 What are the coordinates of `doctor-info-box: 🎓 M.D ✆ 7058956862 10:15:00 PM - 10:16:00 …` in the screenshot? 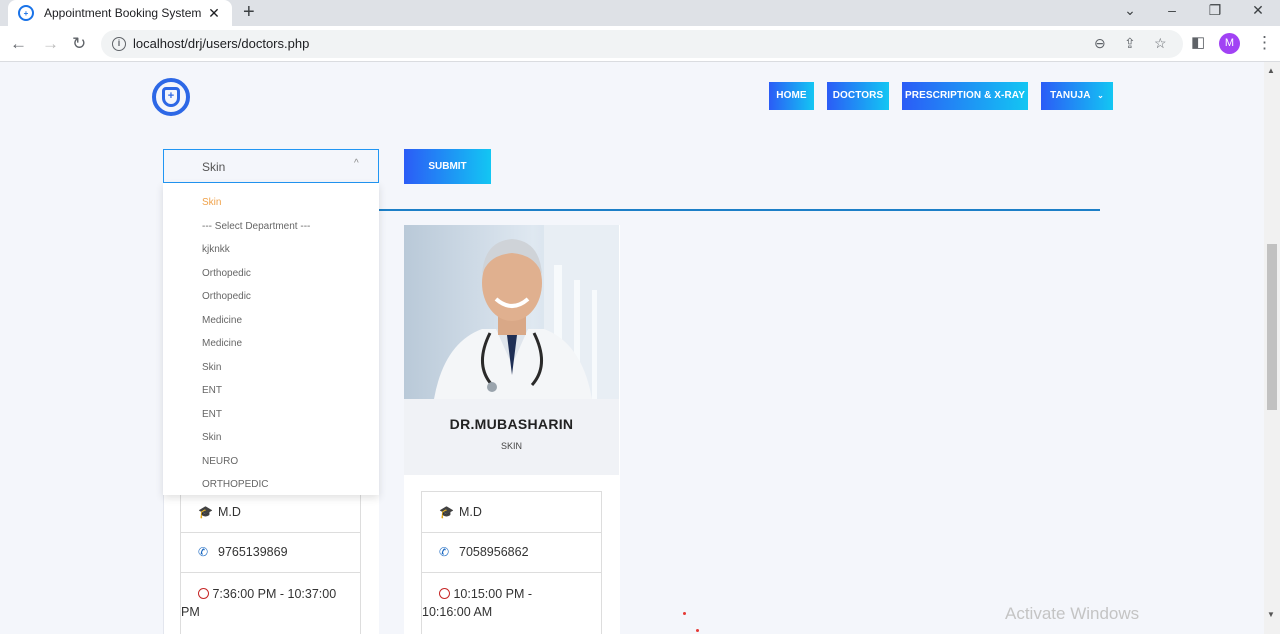 It's located at (511, 562).